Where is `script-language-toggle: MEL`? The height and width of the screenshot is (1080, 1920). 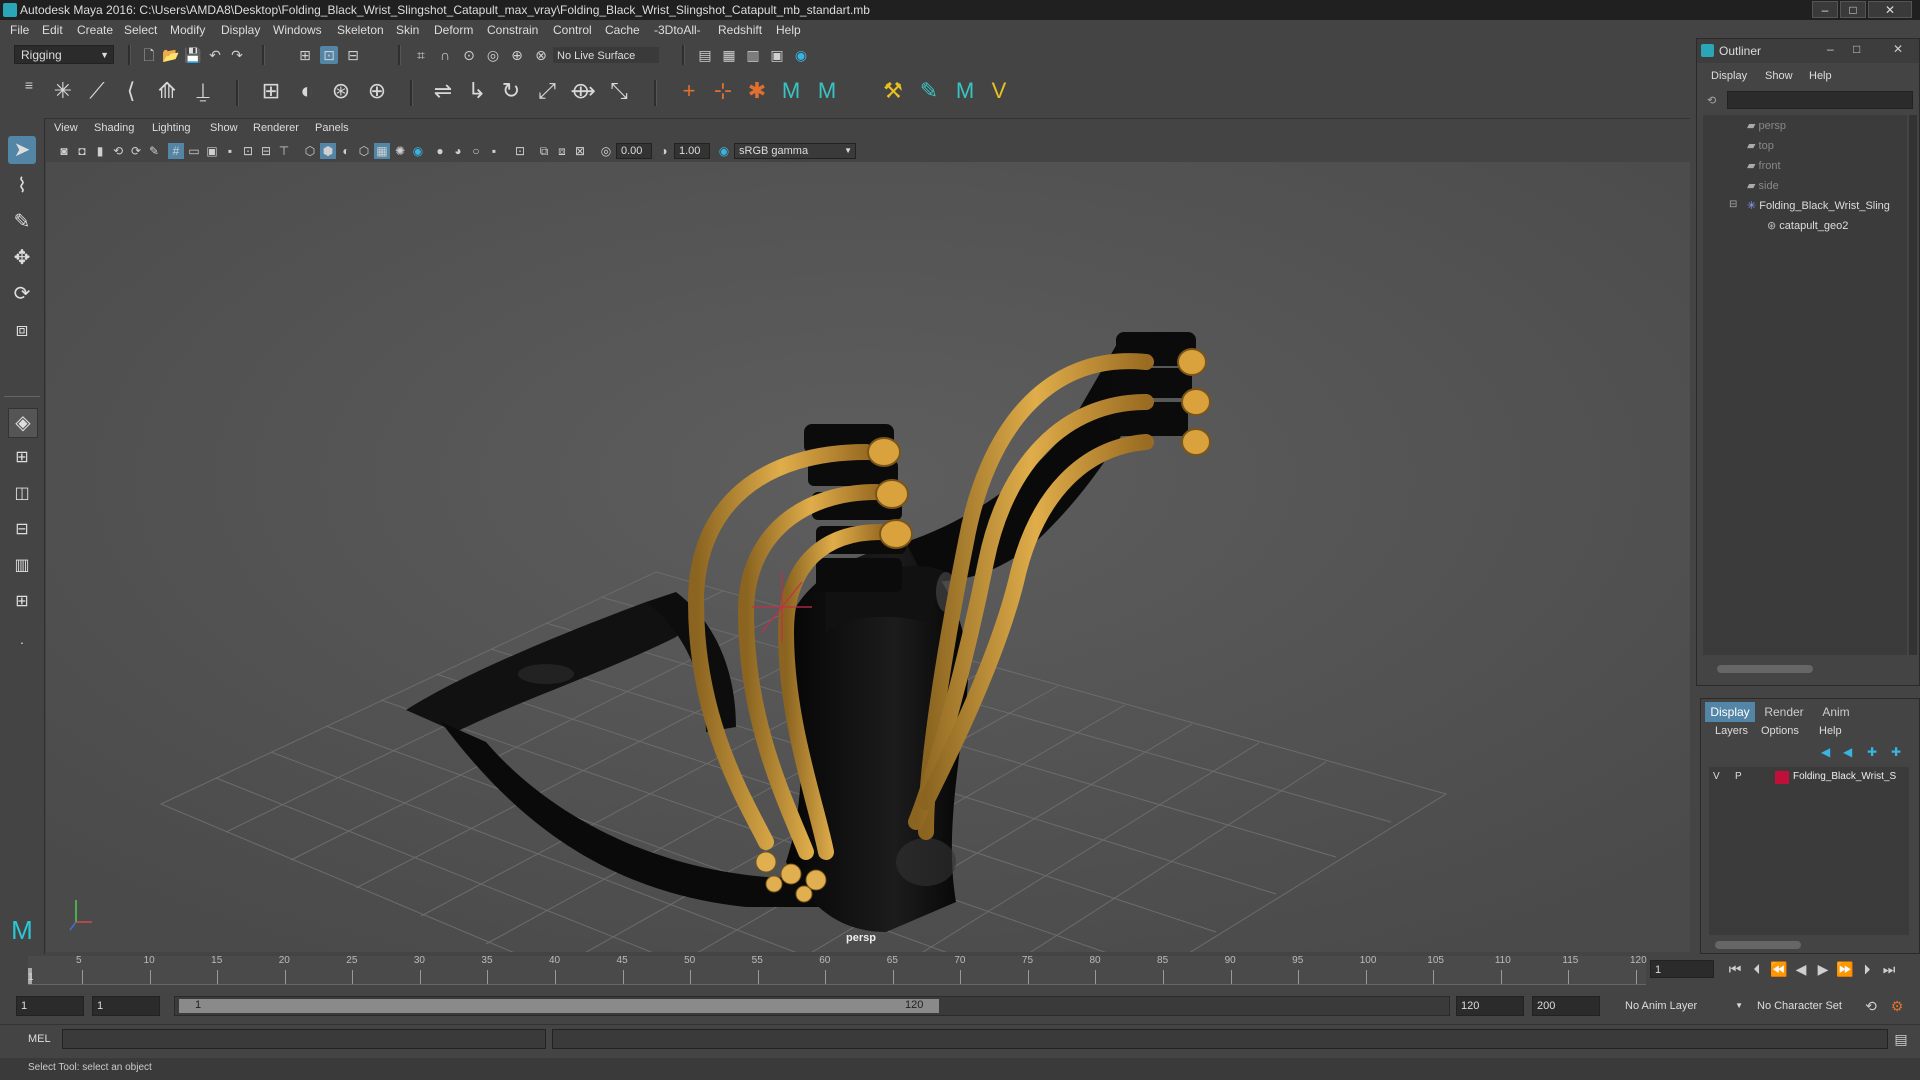
script-language-toggle: MEL is located at coordinates (39, 1039).